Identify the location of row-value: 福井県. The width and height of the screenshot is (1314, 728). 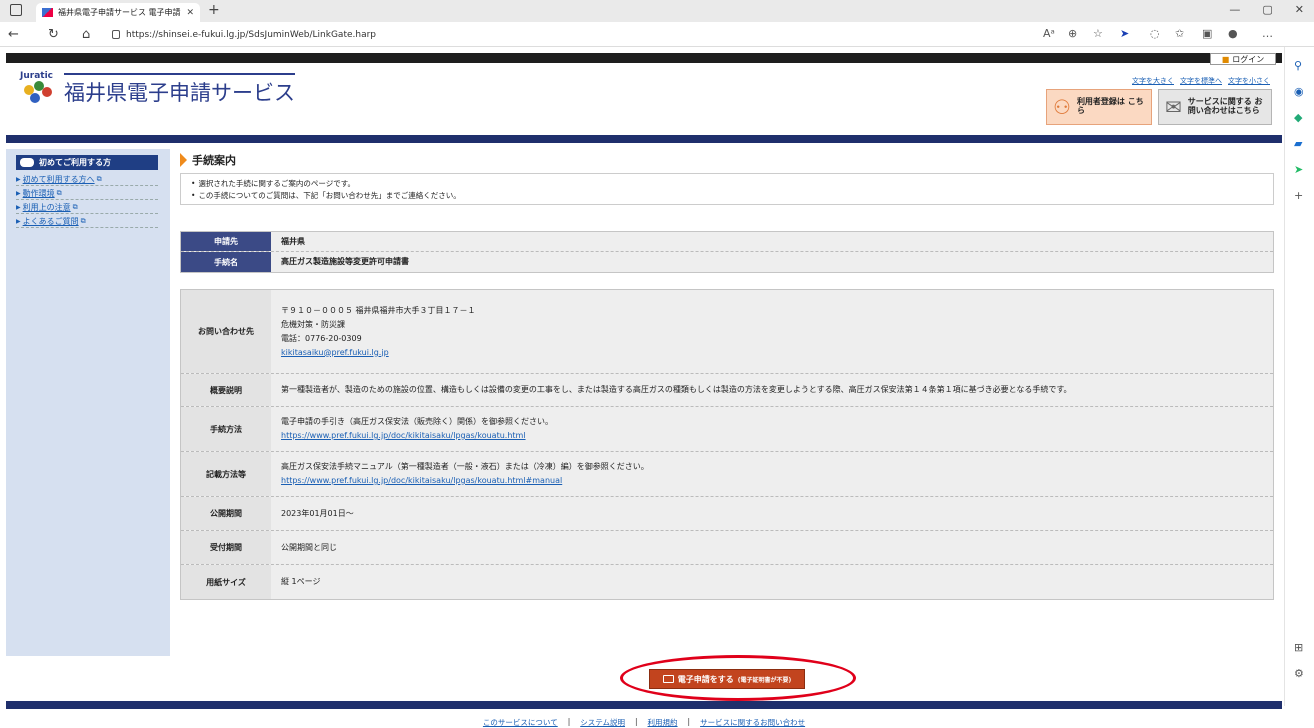
(293, 241).